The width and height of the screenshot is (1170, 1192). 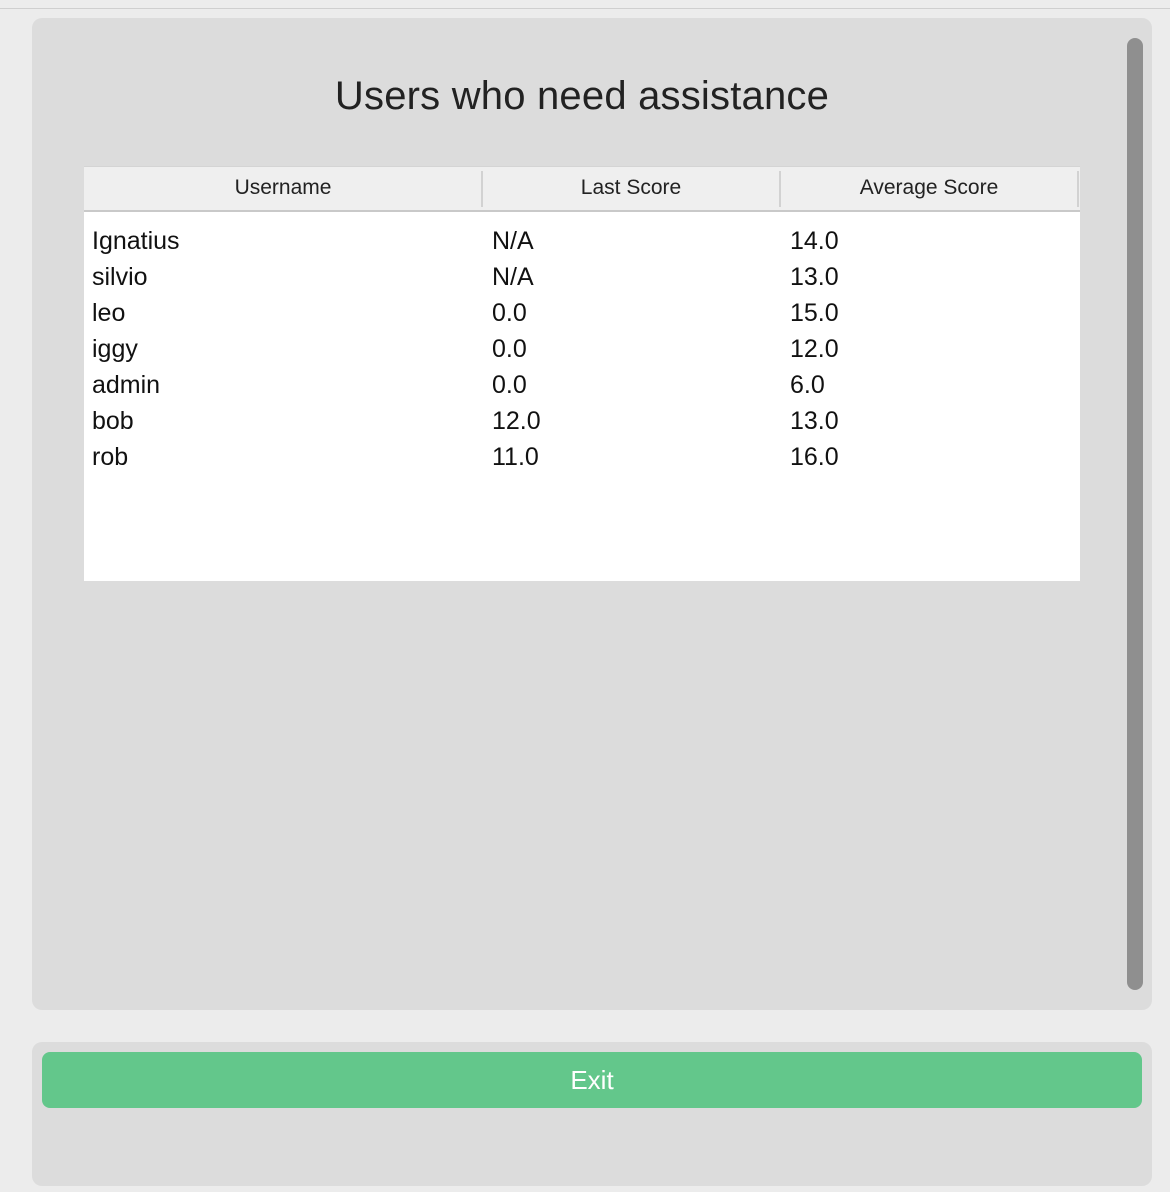 I want to click on column-divider, so click(x=1078, y=189).